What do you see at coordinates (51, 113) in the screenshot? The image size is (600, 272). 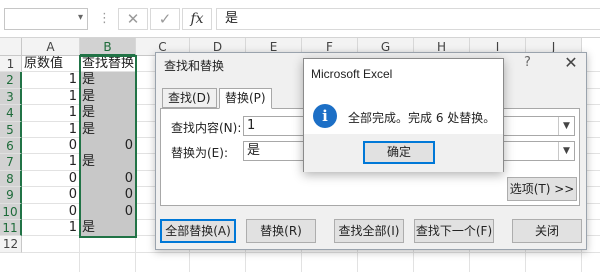 I see `cell-a4: 1` at bounding box center [51, 113].